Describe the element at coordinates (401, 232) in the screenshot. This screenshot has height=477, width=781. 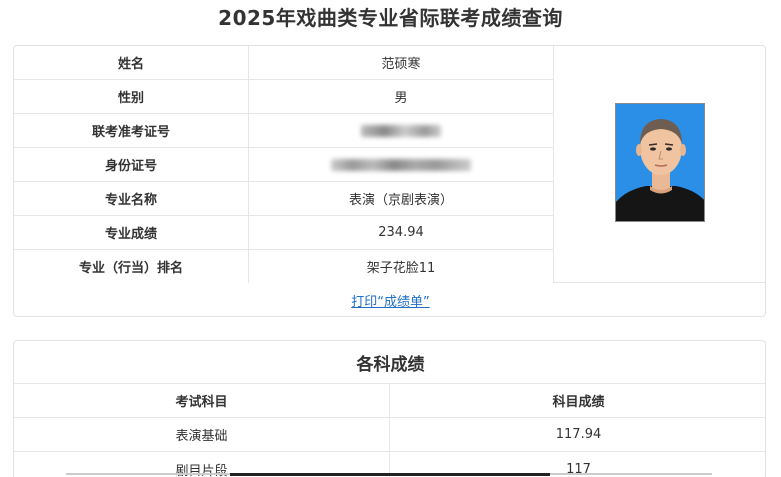
I see `info-value: 234.94` at that location.